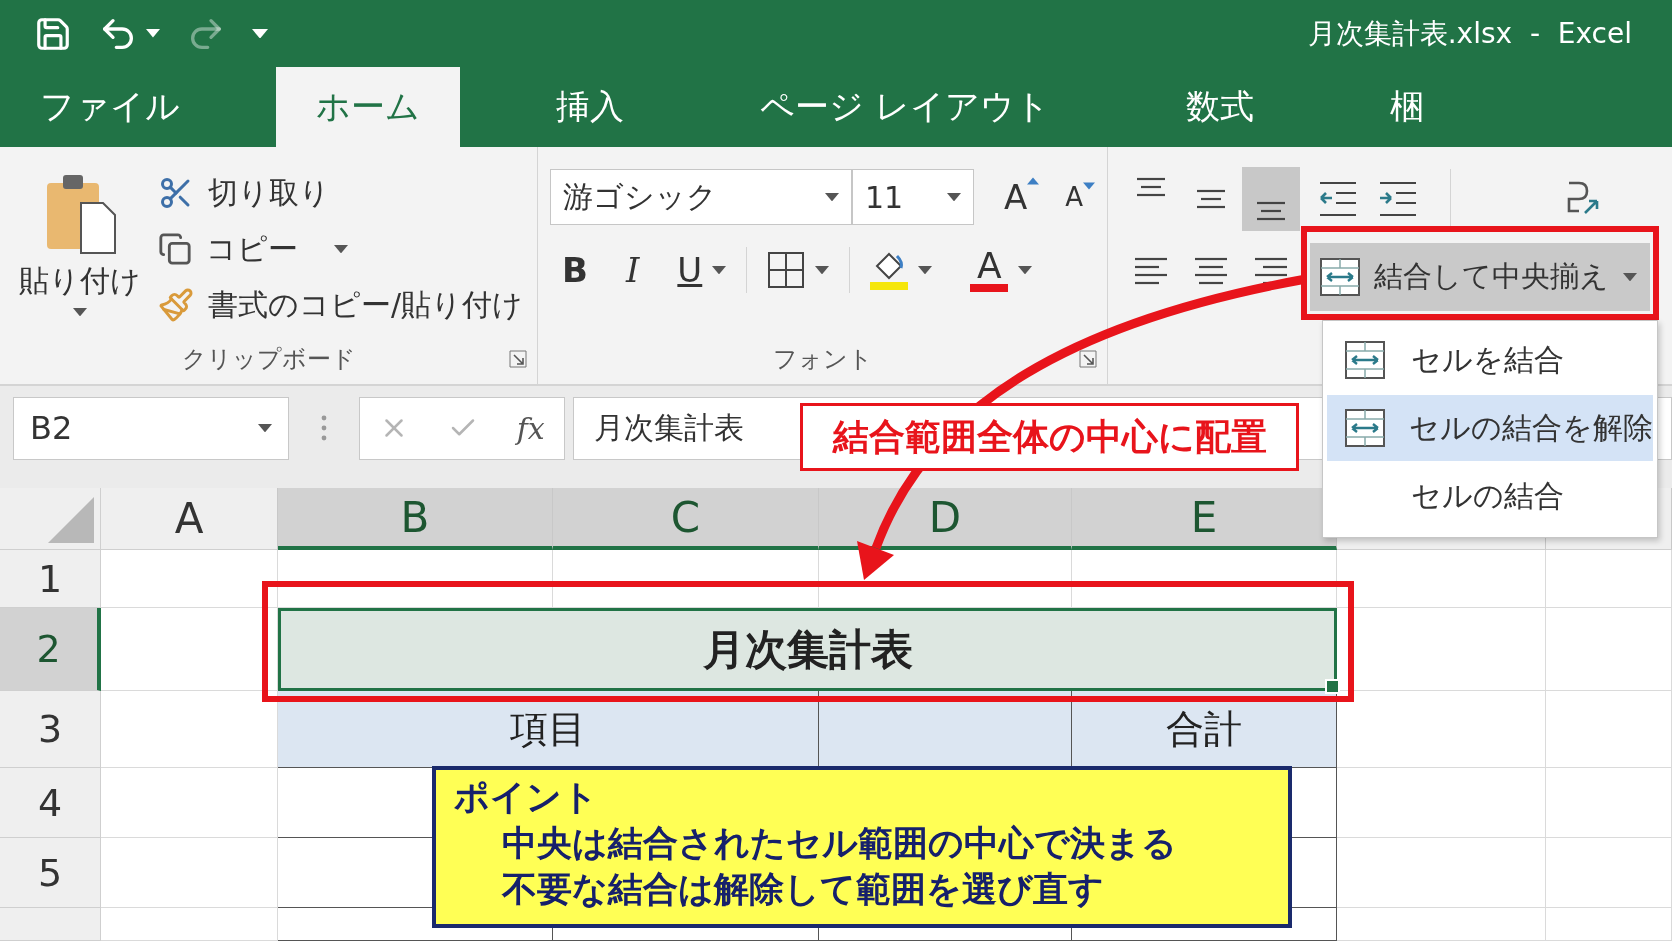 This screenshot has width=1672, height=941. What do you see at coordinates (905, 107) in the screenshot?
I see `ribbon-tab: ページ レイアウト` at bounding box center [905, 107].